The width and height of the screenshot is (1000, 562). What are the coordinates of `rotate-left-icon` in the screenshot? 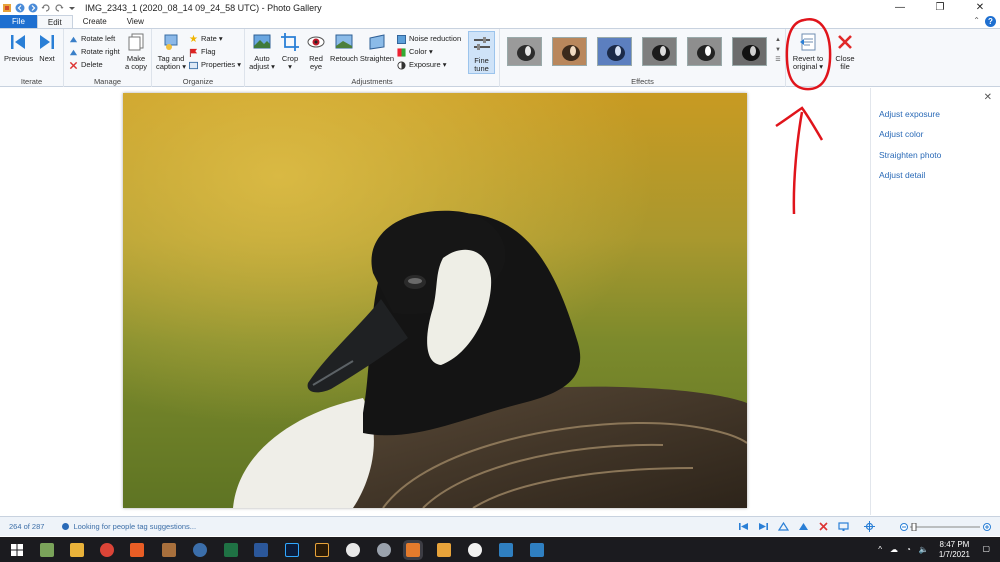 It's located at (783, 526).